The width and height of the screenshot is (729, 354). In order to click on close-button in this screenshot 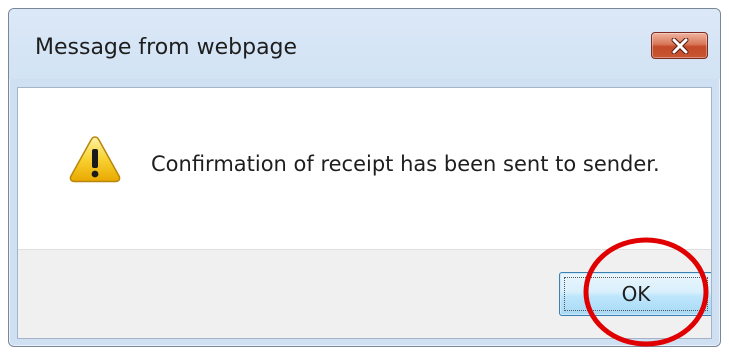, I will do `click(679, 45)`.